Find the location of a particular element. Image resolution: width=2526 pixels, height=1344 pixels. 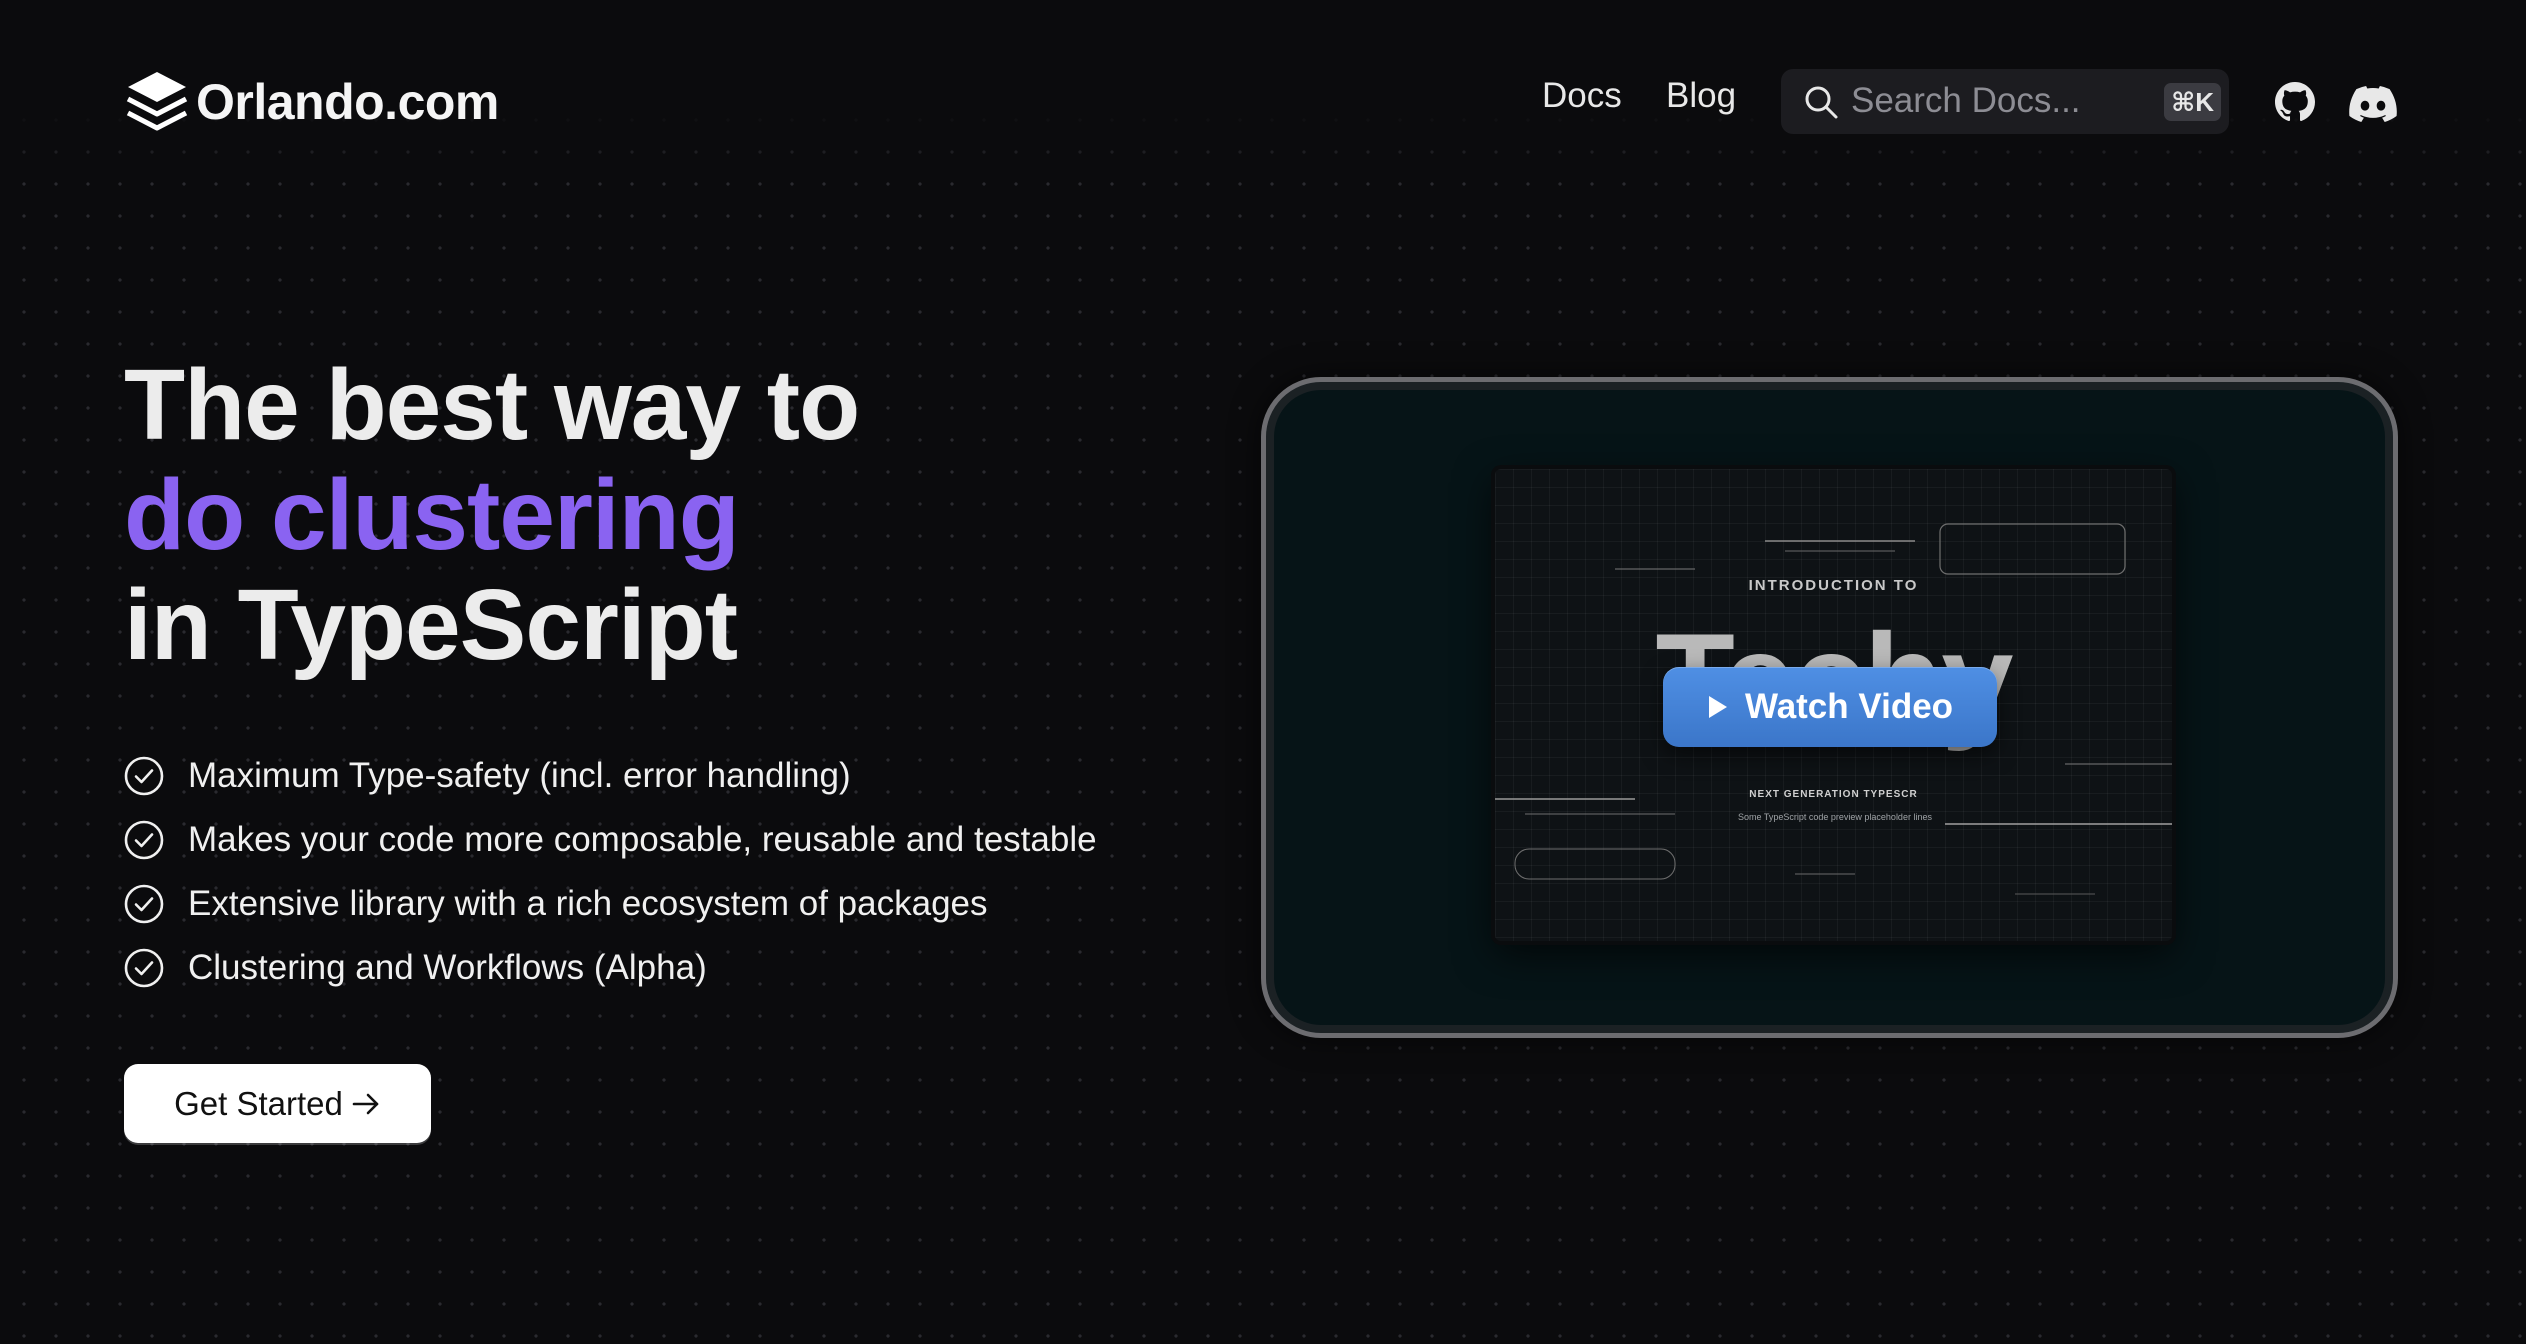

nav-docs-link: Docs is located at coordinates (1582, 96).